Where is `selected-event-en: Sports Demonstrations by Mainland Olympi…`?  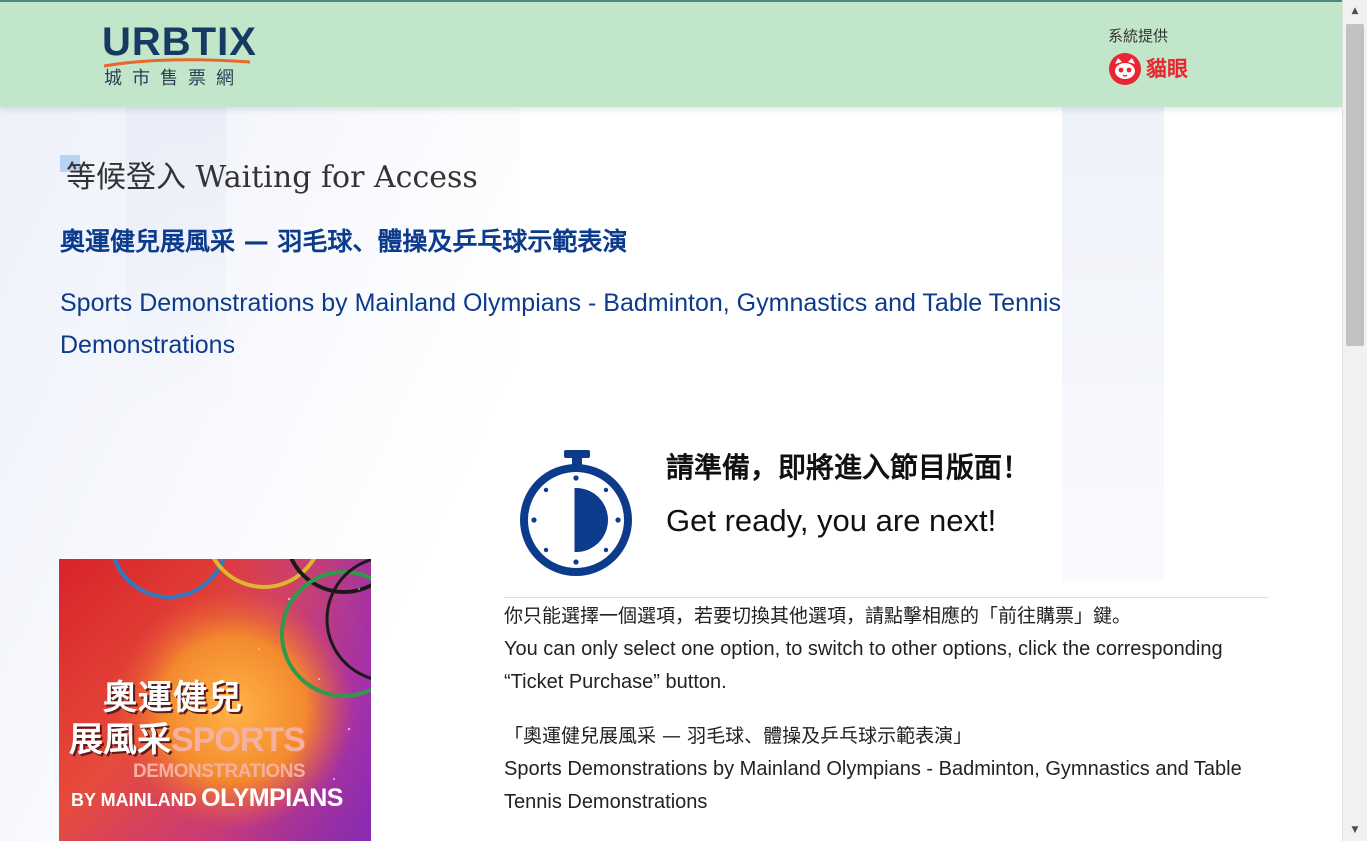 selected-event-en: Sports Demonstrations by Mainland Olympi… is located at coordinates (873, 785).